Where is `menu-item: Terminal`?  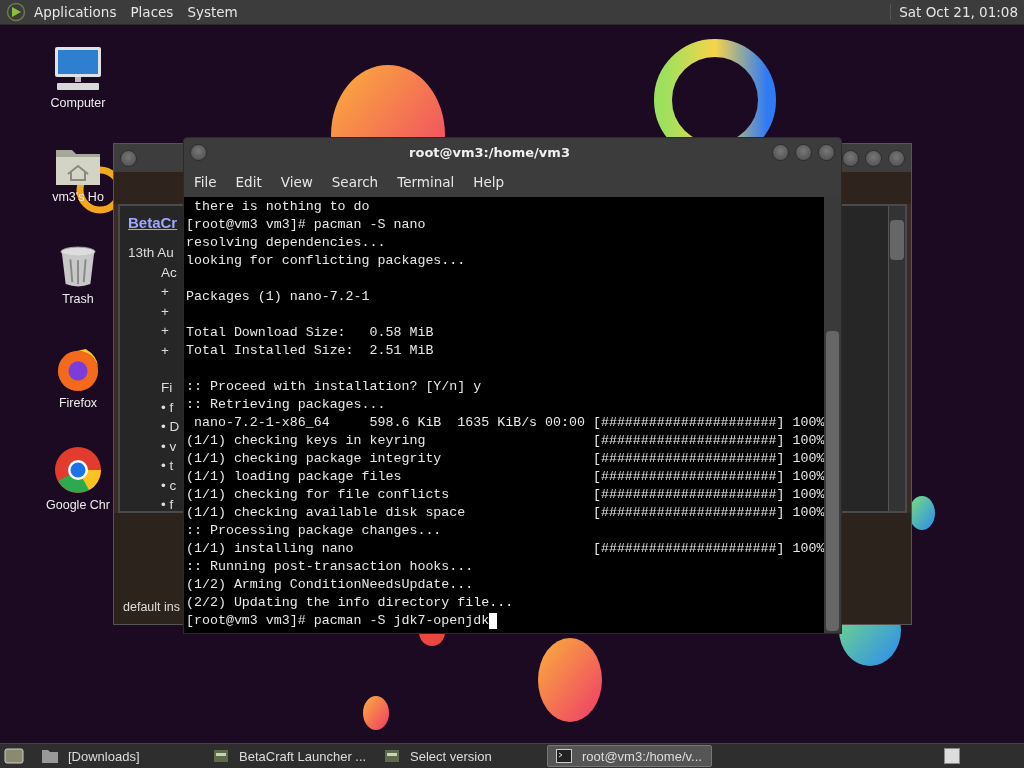
menu-item: Terminal is located at coordinates (426, 181).